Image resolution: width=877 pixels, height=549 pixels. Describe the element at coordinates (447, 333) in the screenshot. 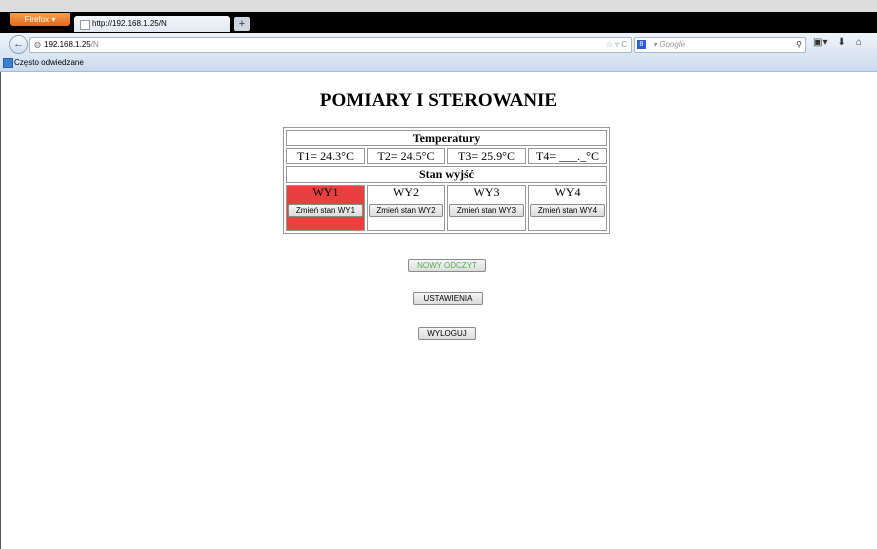

I see `logout-button: WYLOGUJ` at that location.